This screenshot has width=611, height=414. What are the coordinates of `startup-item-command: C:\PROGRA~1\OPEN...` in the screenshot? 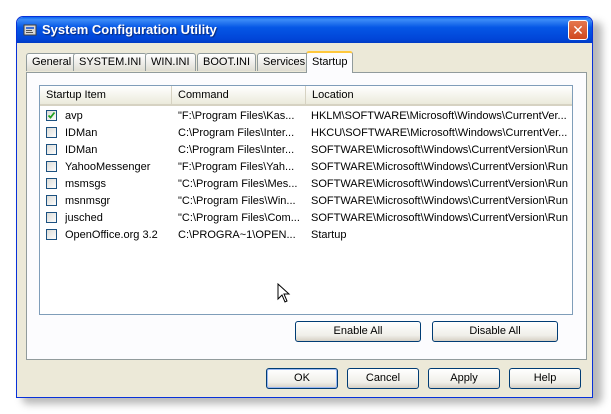 It's located at (237, 235).